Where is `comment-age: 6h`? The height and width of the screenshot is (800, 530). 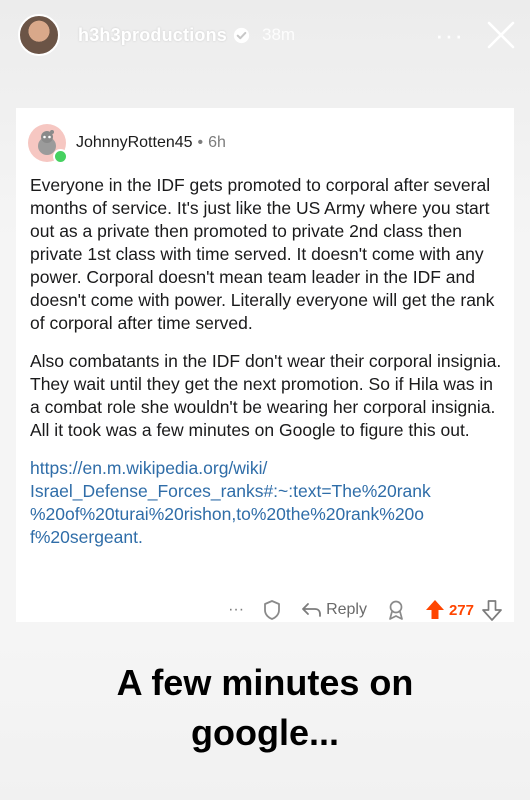
comment-age: 6h is located at coordinates (217, 142).